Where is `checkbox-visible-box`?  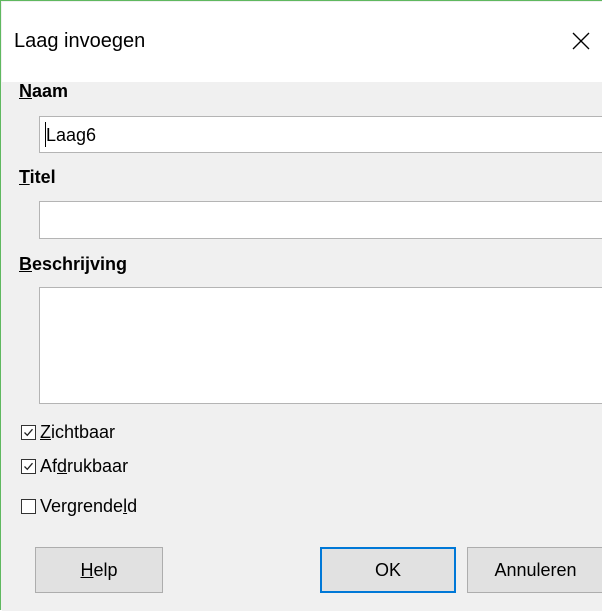 checkbox-visible-box is located at coordinates (28, 432).